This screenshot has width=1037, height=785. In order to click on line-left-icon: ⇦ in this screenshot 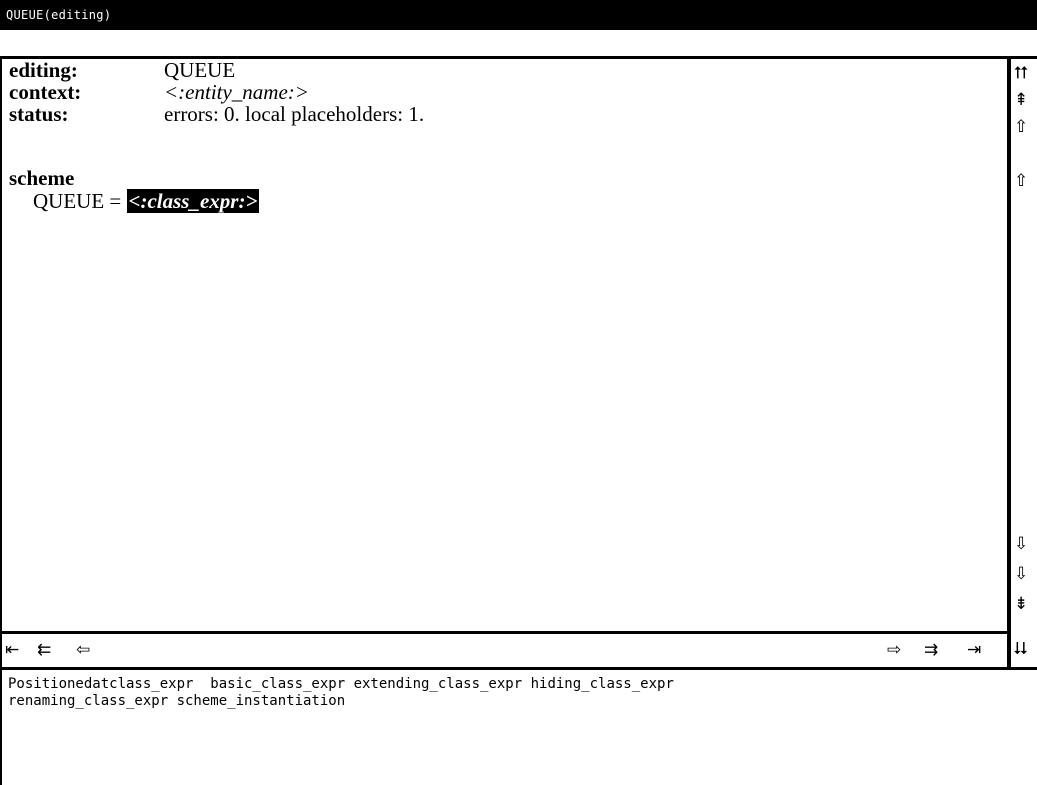, I will do `click(83, 650)`.